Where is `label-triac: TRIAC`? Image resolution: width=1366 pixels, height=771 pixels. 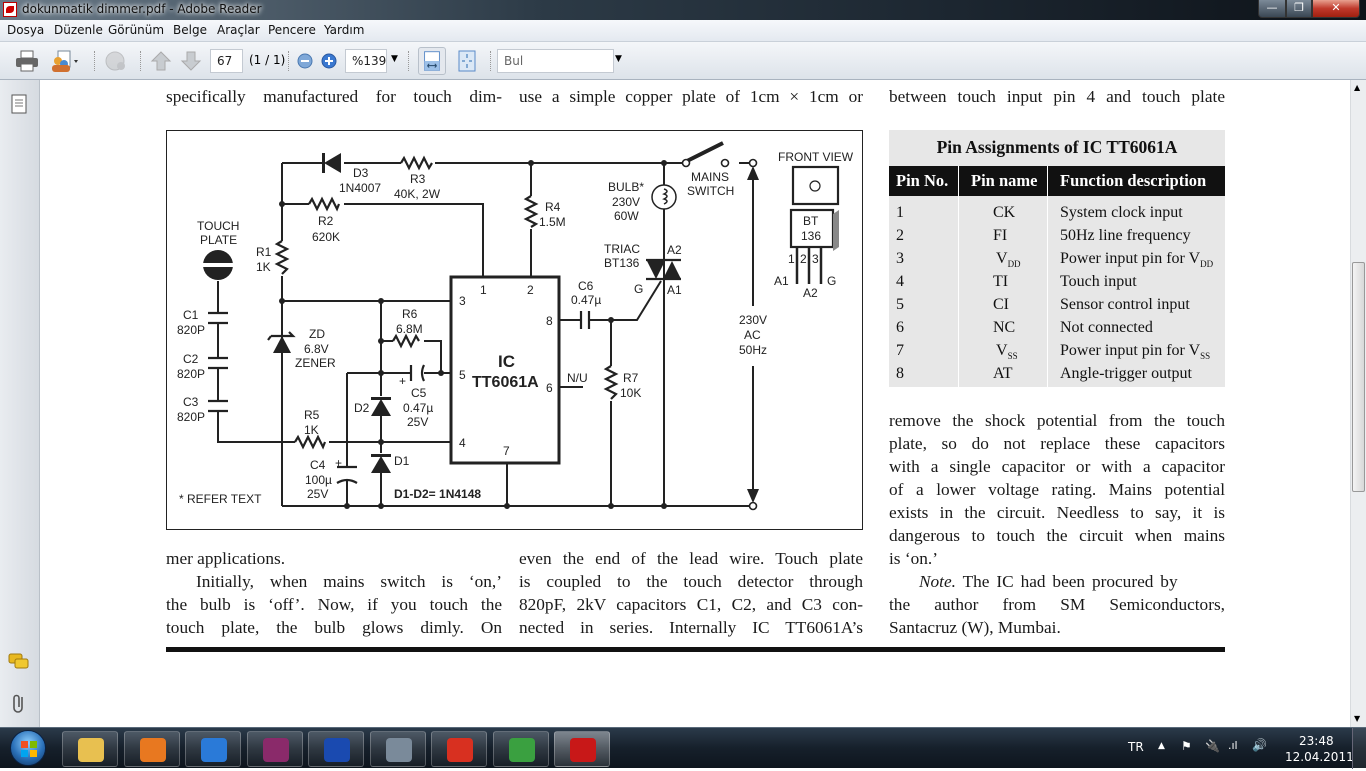 label-triac: TRIAC is located at coordinates (622, 249).